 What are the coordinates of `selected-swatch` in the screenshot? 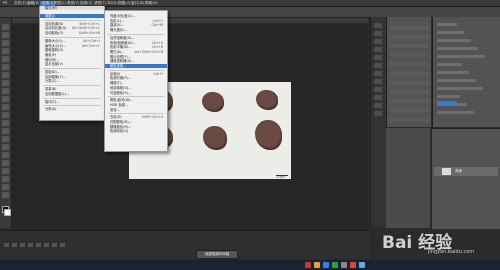 It's located at (447, 103).